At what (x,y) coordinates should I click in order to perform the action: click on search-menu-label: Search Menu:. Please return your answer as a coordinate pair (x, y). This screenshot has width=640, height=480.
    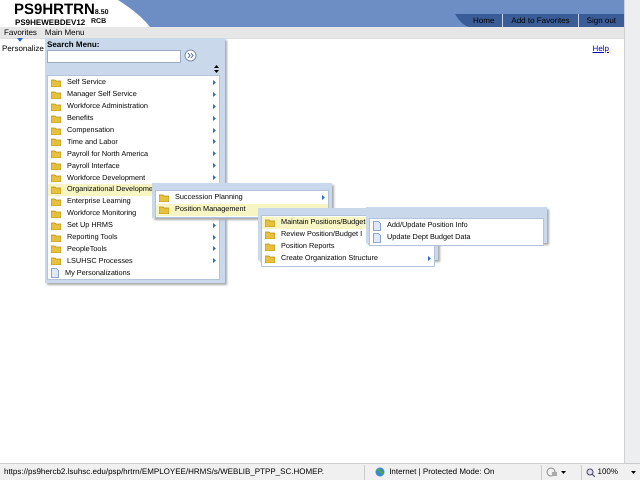
    Looking at the image, I should click on (73, 45).